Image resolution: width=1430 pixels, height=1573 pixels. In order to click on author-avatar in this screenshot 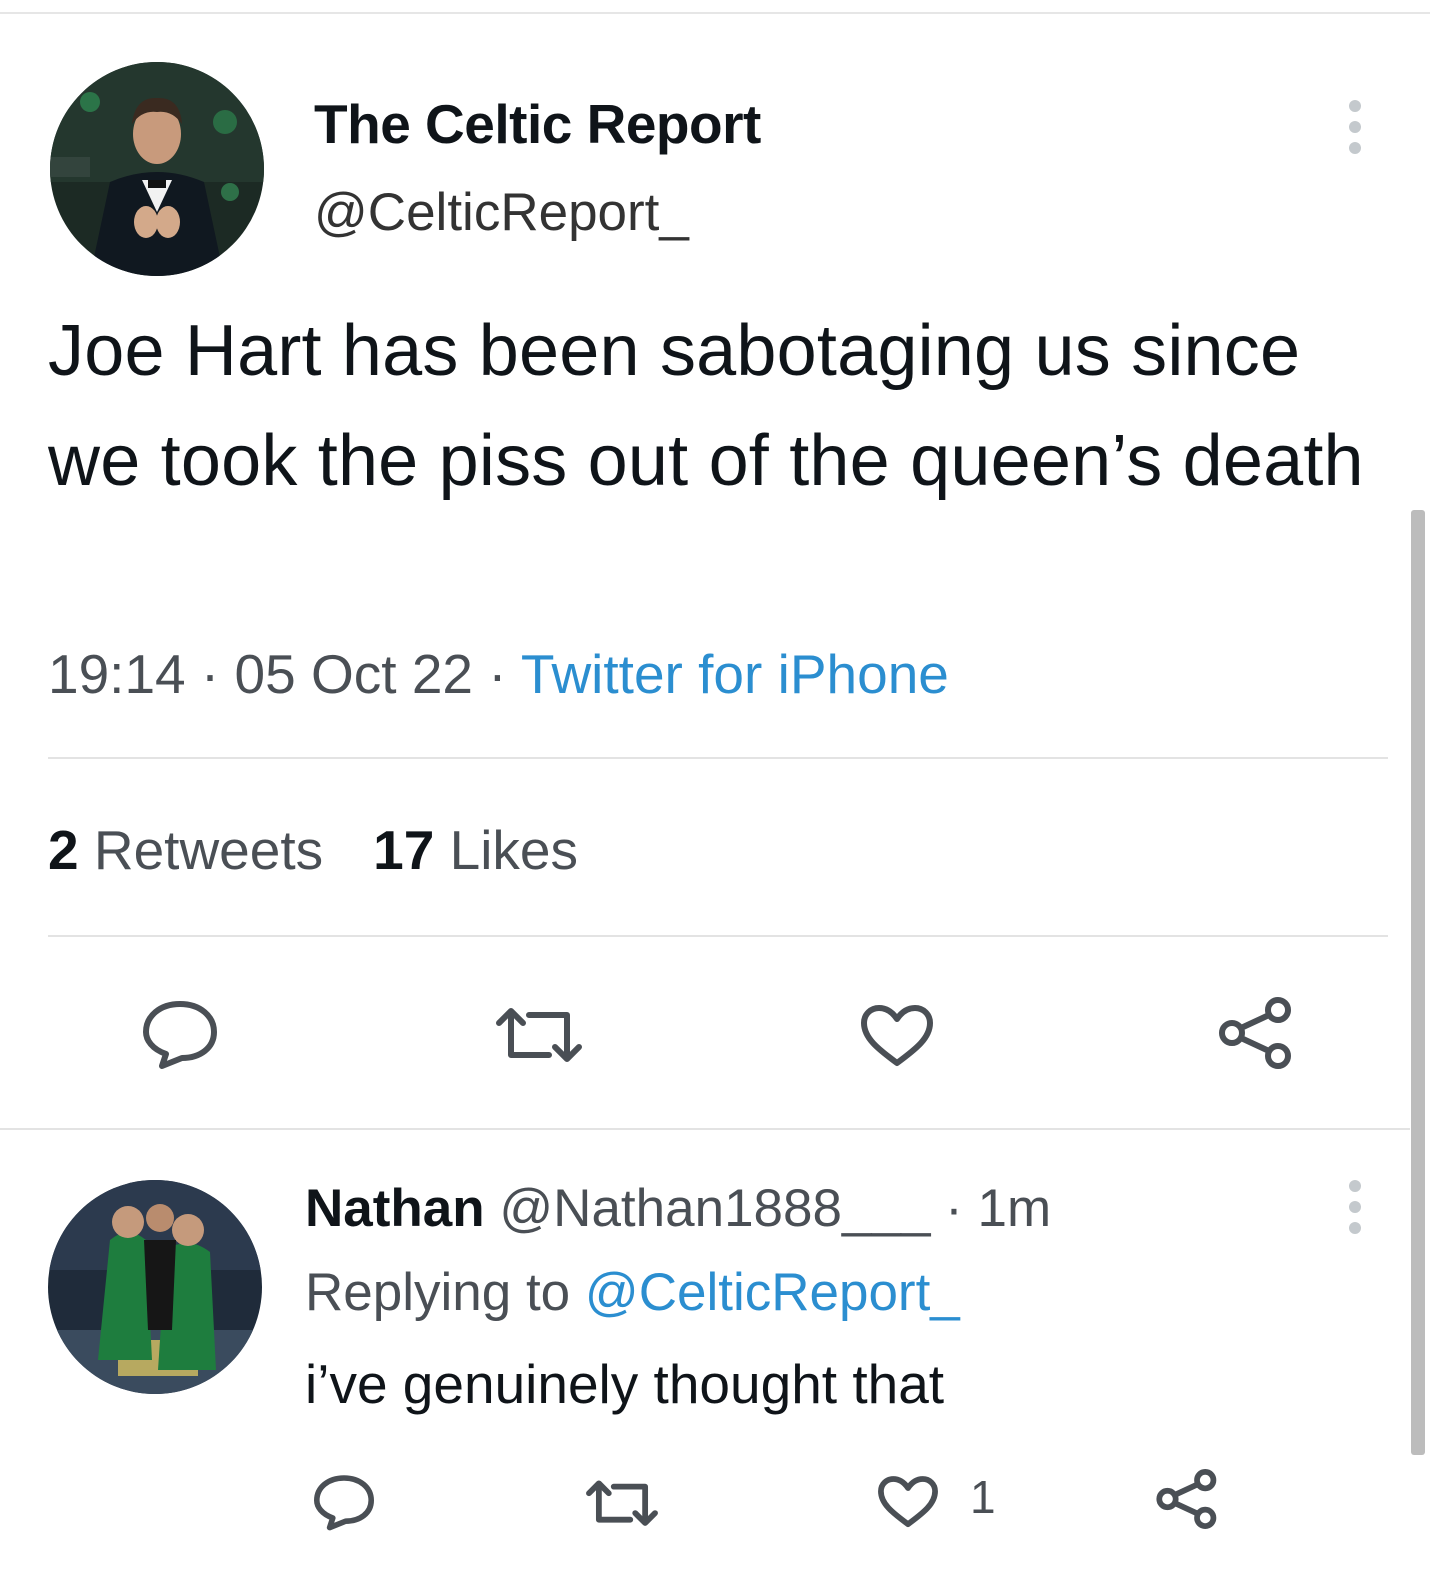, I will do `click(157, 169)`.